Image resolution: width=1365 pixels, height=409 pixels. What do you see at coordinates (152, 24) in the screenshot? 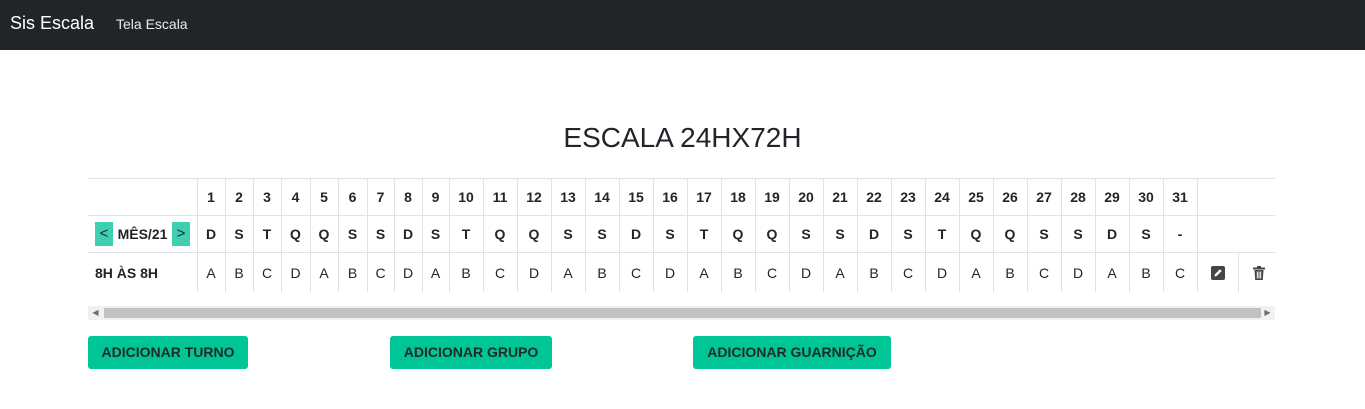
I see `nav-link-tela-escala: Tela Escala` at bounding box center [152, 24].